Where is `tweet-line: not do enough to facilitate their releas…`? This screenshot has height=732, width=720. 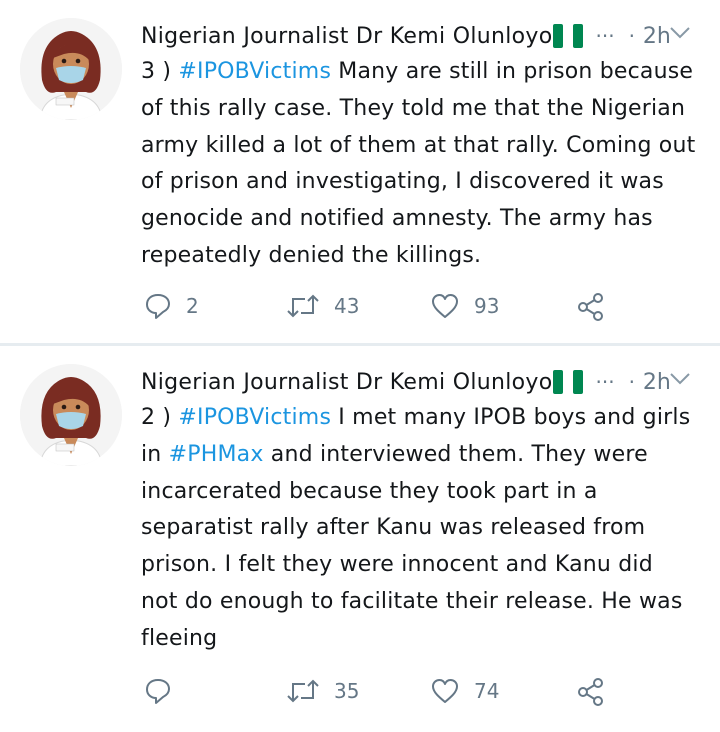
tweet-line: not do enough to facilitate their releas… is located at coordinates (412, 601).